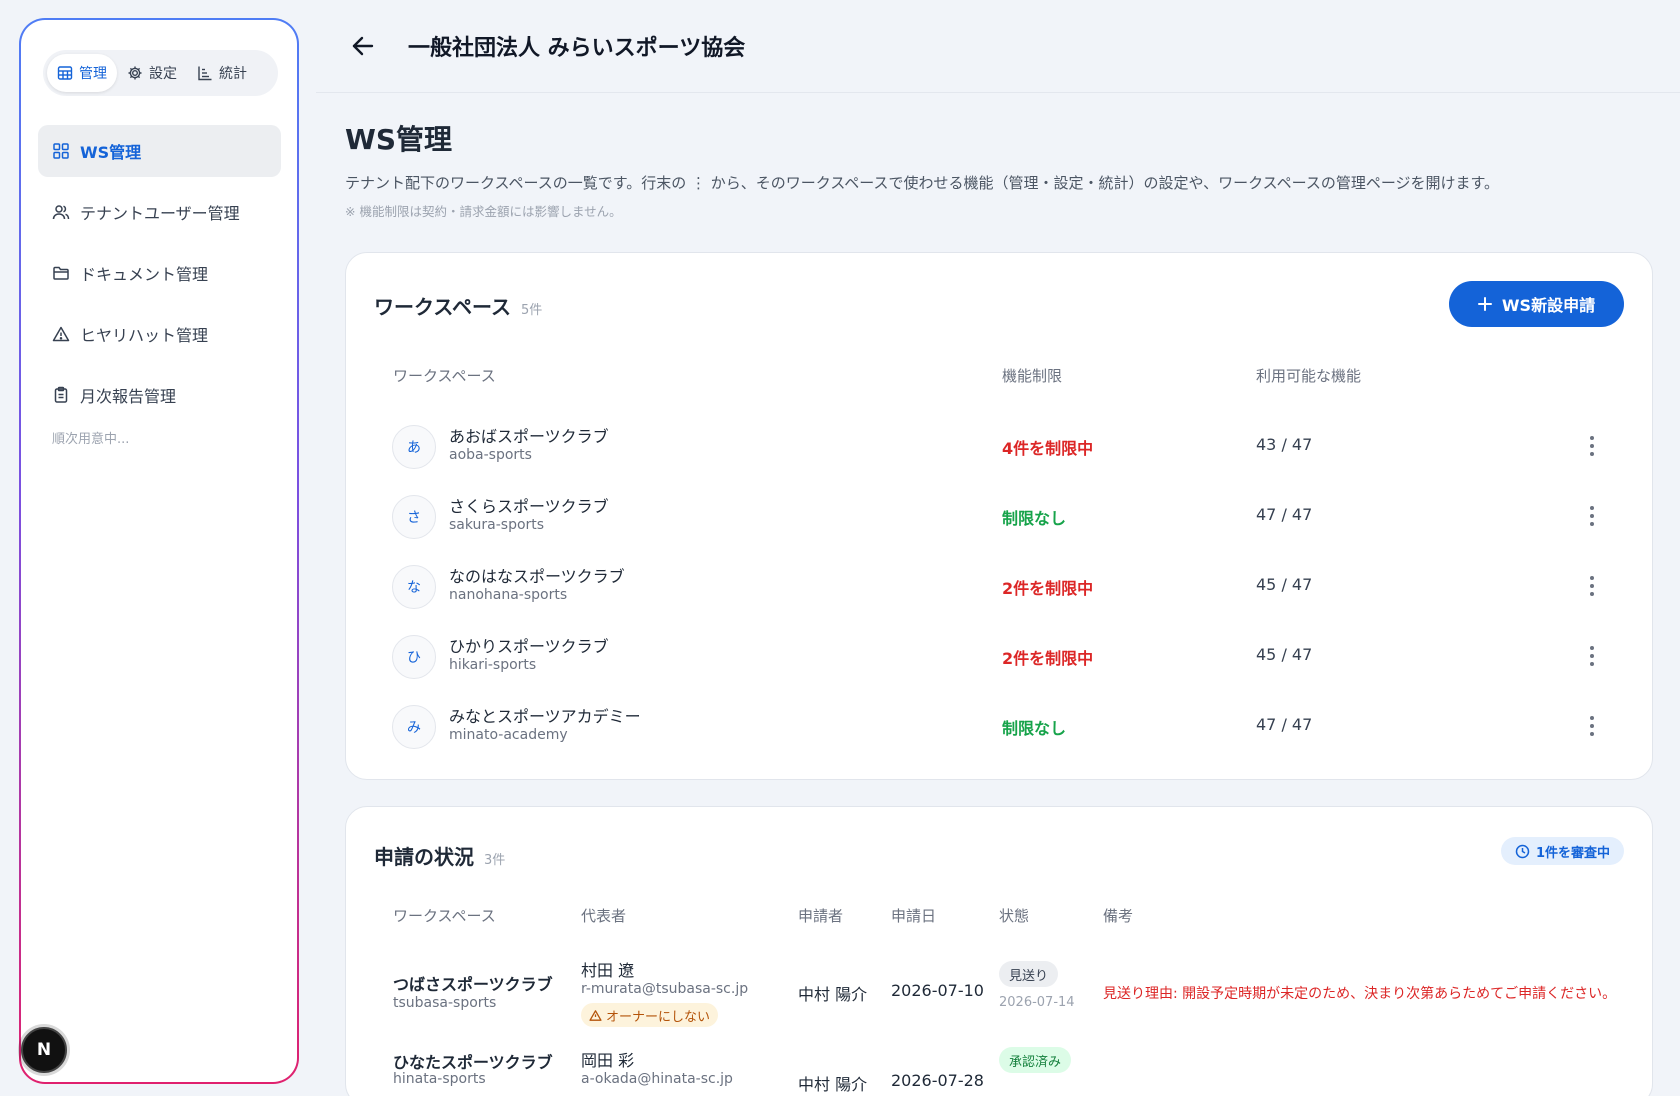 The image size is (1680, 1096). What do you see at coordinates (445, 1003) in the screenshot?
I see `workspace-slug: tsubasa-sports` at bounding box center [445, 1003].